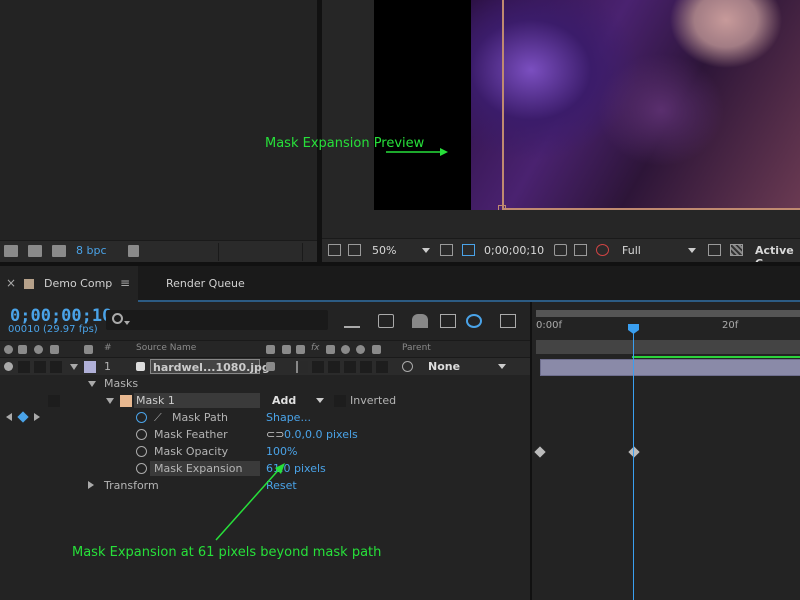  What do you see at coordinates (125, 283) in the screenshot?
I see `tab-menu-icon: ≡` at bounding box center [125, 283].